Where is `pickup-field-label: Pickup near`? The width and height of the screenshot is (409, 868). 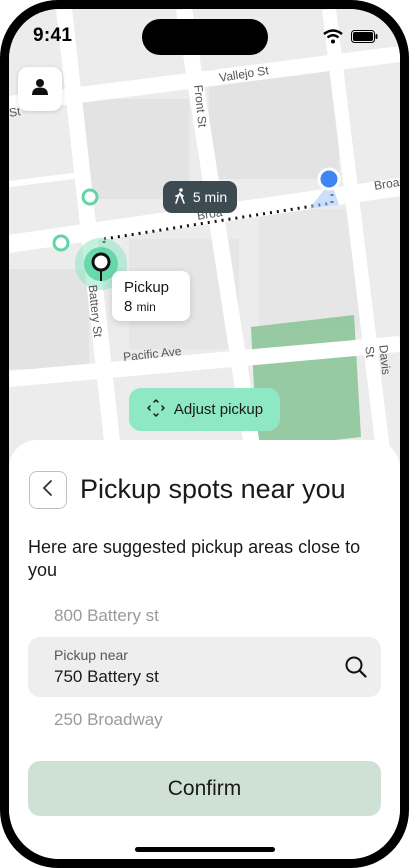 pickup-field-label: Pickup near is located at coordinates (91, 655).